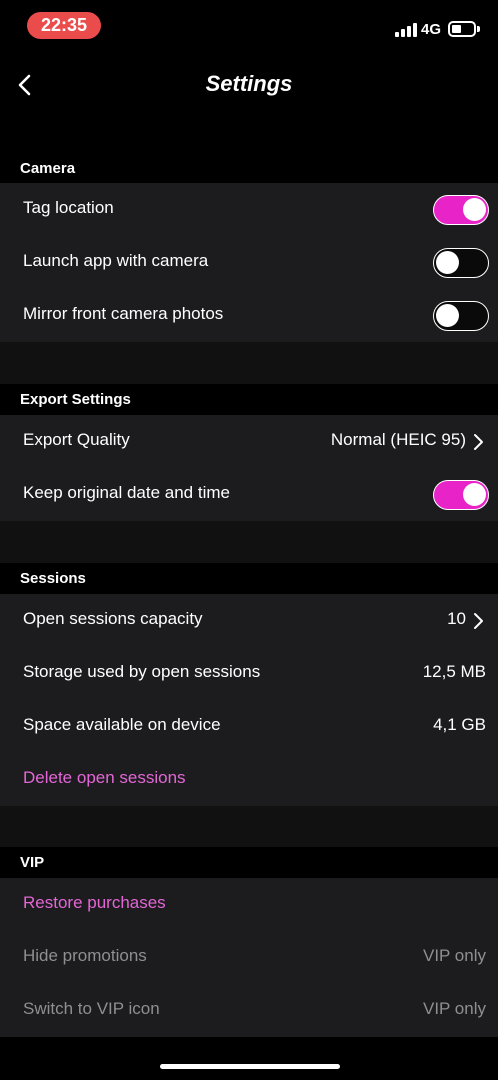 The image size is (498, 1080). Describe the element at coordinates (454, 671) in the screenshot. I see `storage-used-value: 12,5 MB` at that location.